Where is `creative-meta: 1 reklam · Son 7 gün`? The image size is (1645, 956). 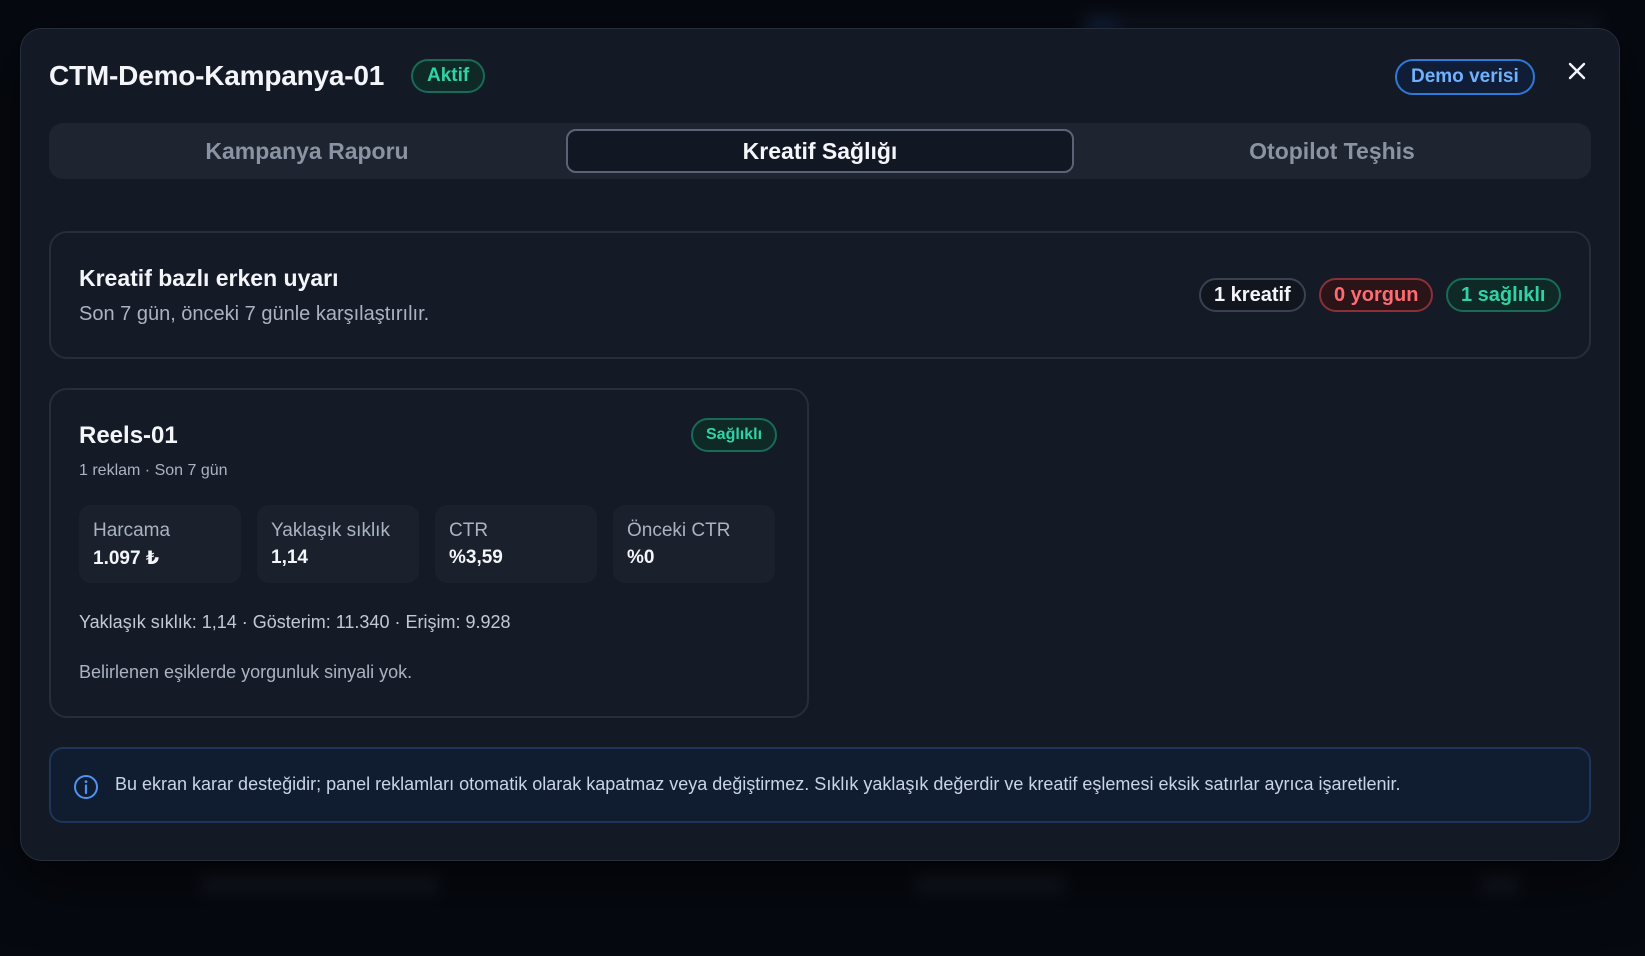
creative-meta: 1 reklam · Son 7 gün is located at coordinates (153, 470).